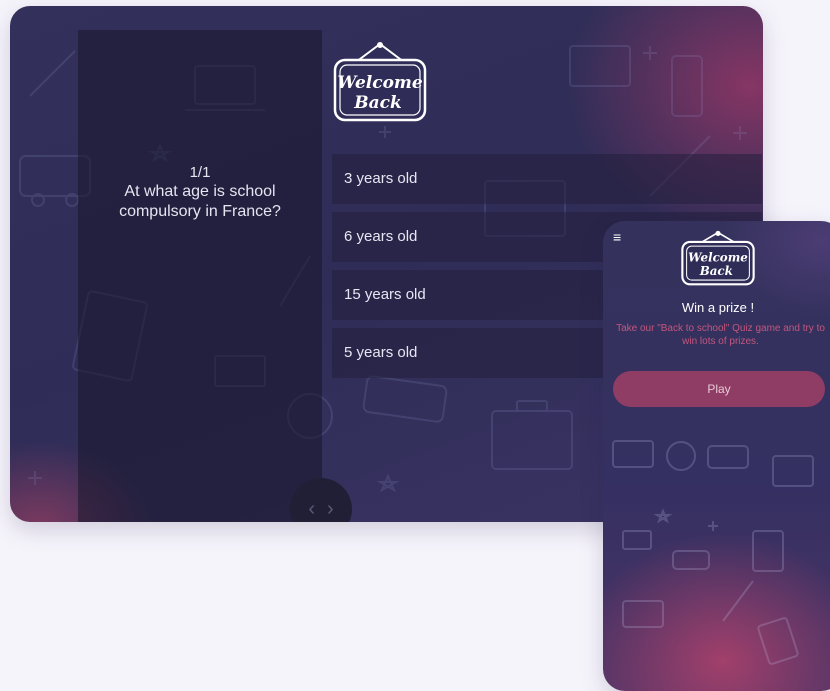 This screenshot has width=830, height=691. Describe the element at coordinates (330, 509) in the screenshot. I see `chevron-right-icon: ›` at that location.